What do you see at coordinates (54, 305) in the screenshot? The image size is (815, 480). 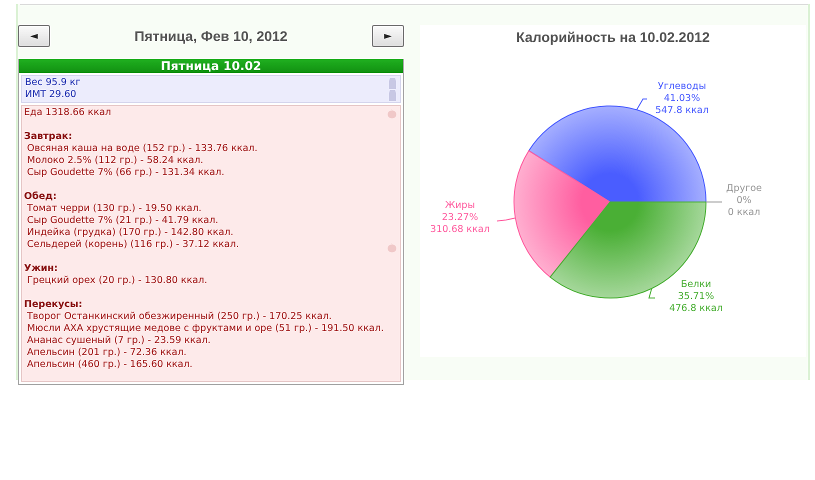 I see `meal-title: Перекусы:` at bounding box center [54, 305].